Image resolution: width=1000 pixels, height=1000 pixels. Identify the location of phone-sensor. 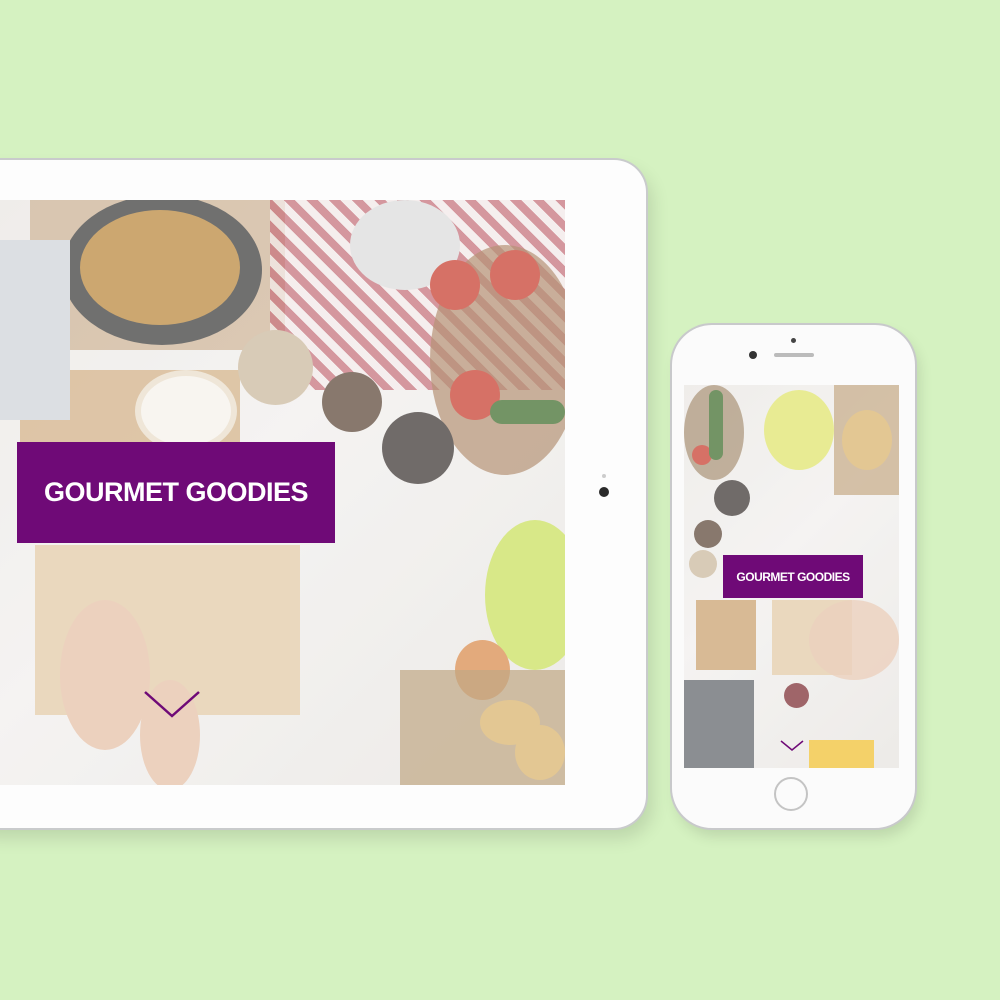
(793, 340).